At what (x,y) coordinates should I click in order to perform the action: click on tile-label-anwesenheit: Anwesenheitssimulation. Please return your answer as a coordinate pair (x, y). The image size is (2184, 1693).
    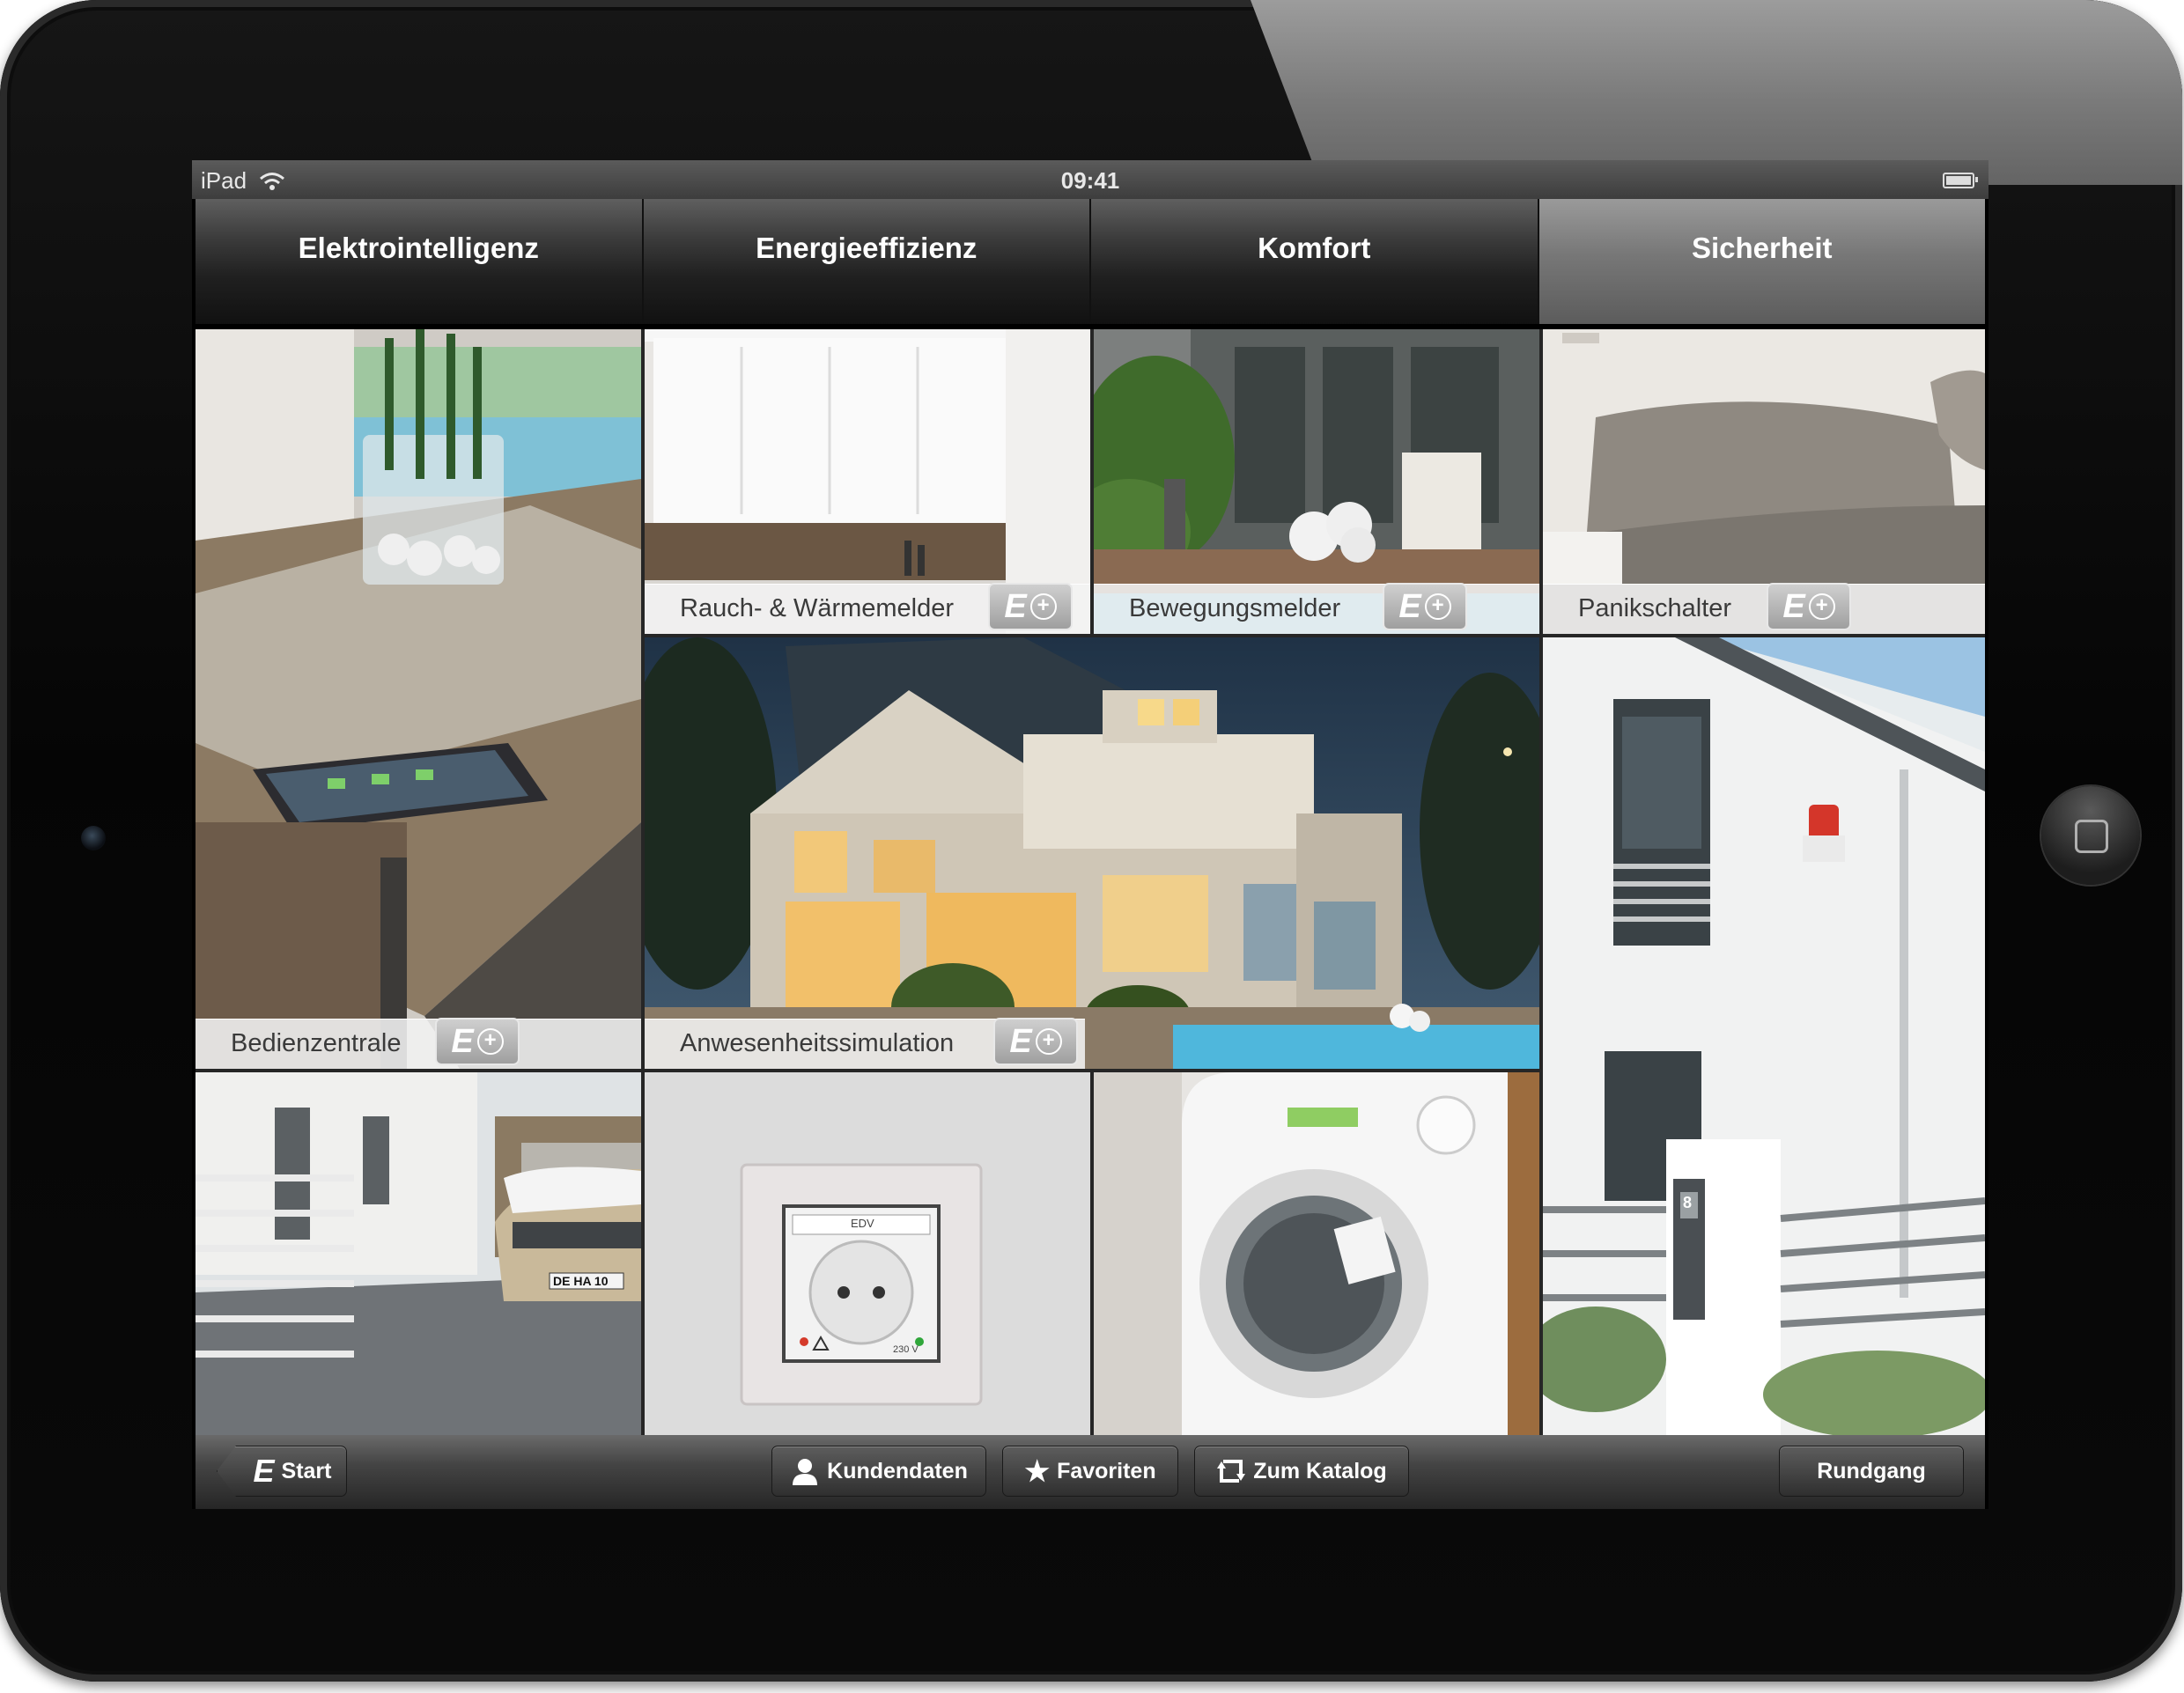
    Looking at the image, I should click on (817, 1043).